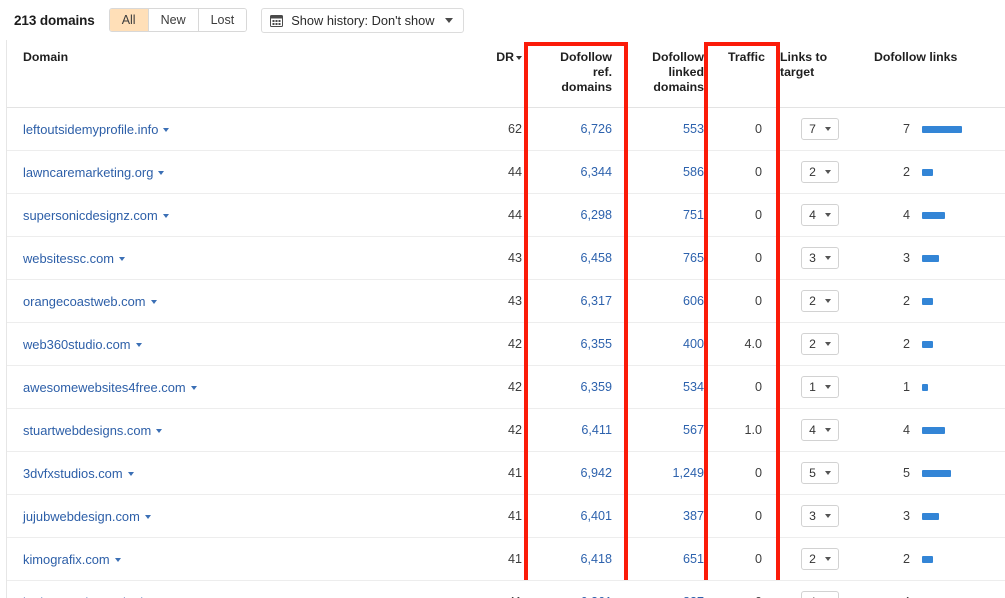 The width and height of the screenshot is (1005, 598). Describe the element at coordinates (693, 215) in the screenshot. I see `dofollow-linked-domains-link: 751` at that location.